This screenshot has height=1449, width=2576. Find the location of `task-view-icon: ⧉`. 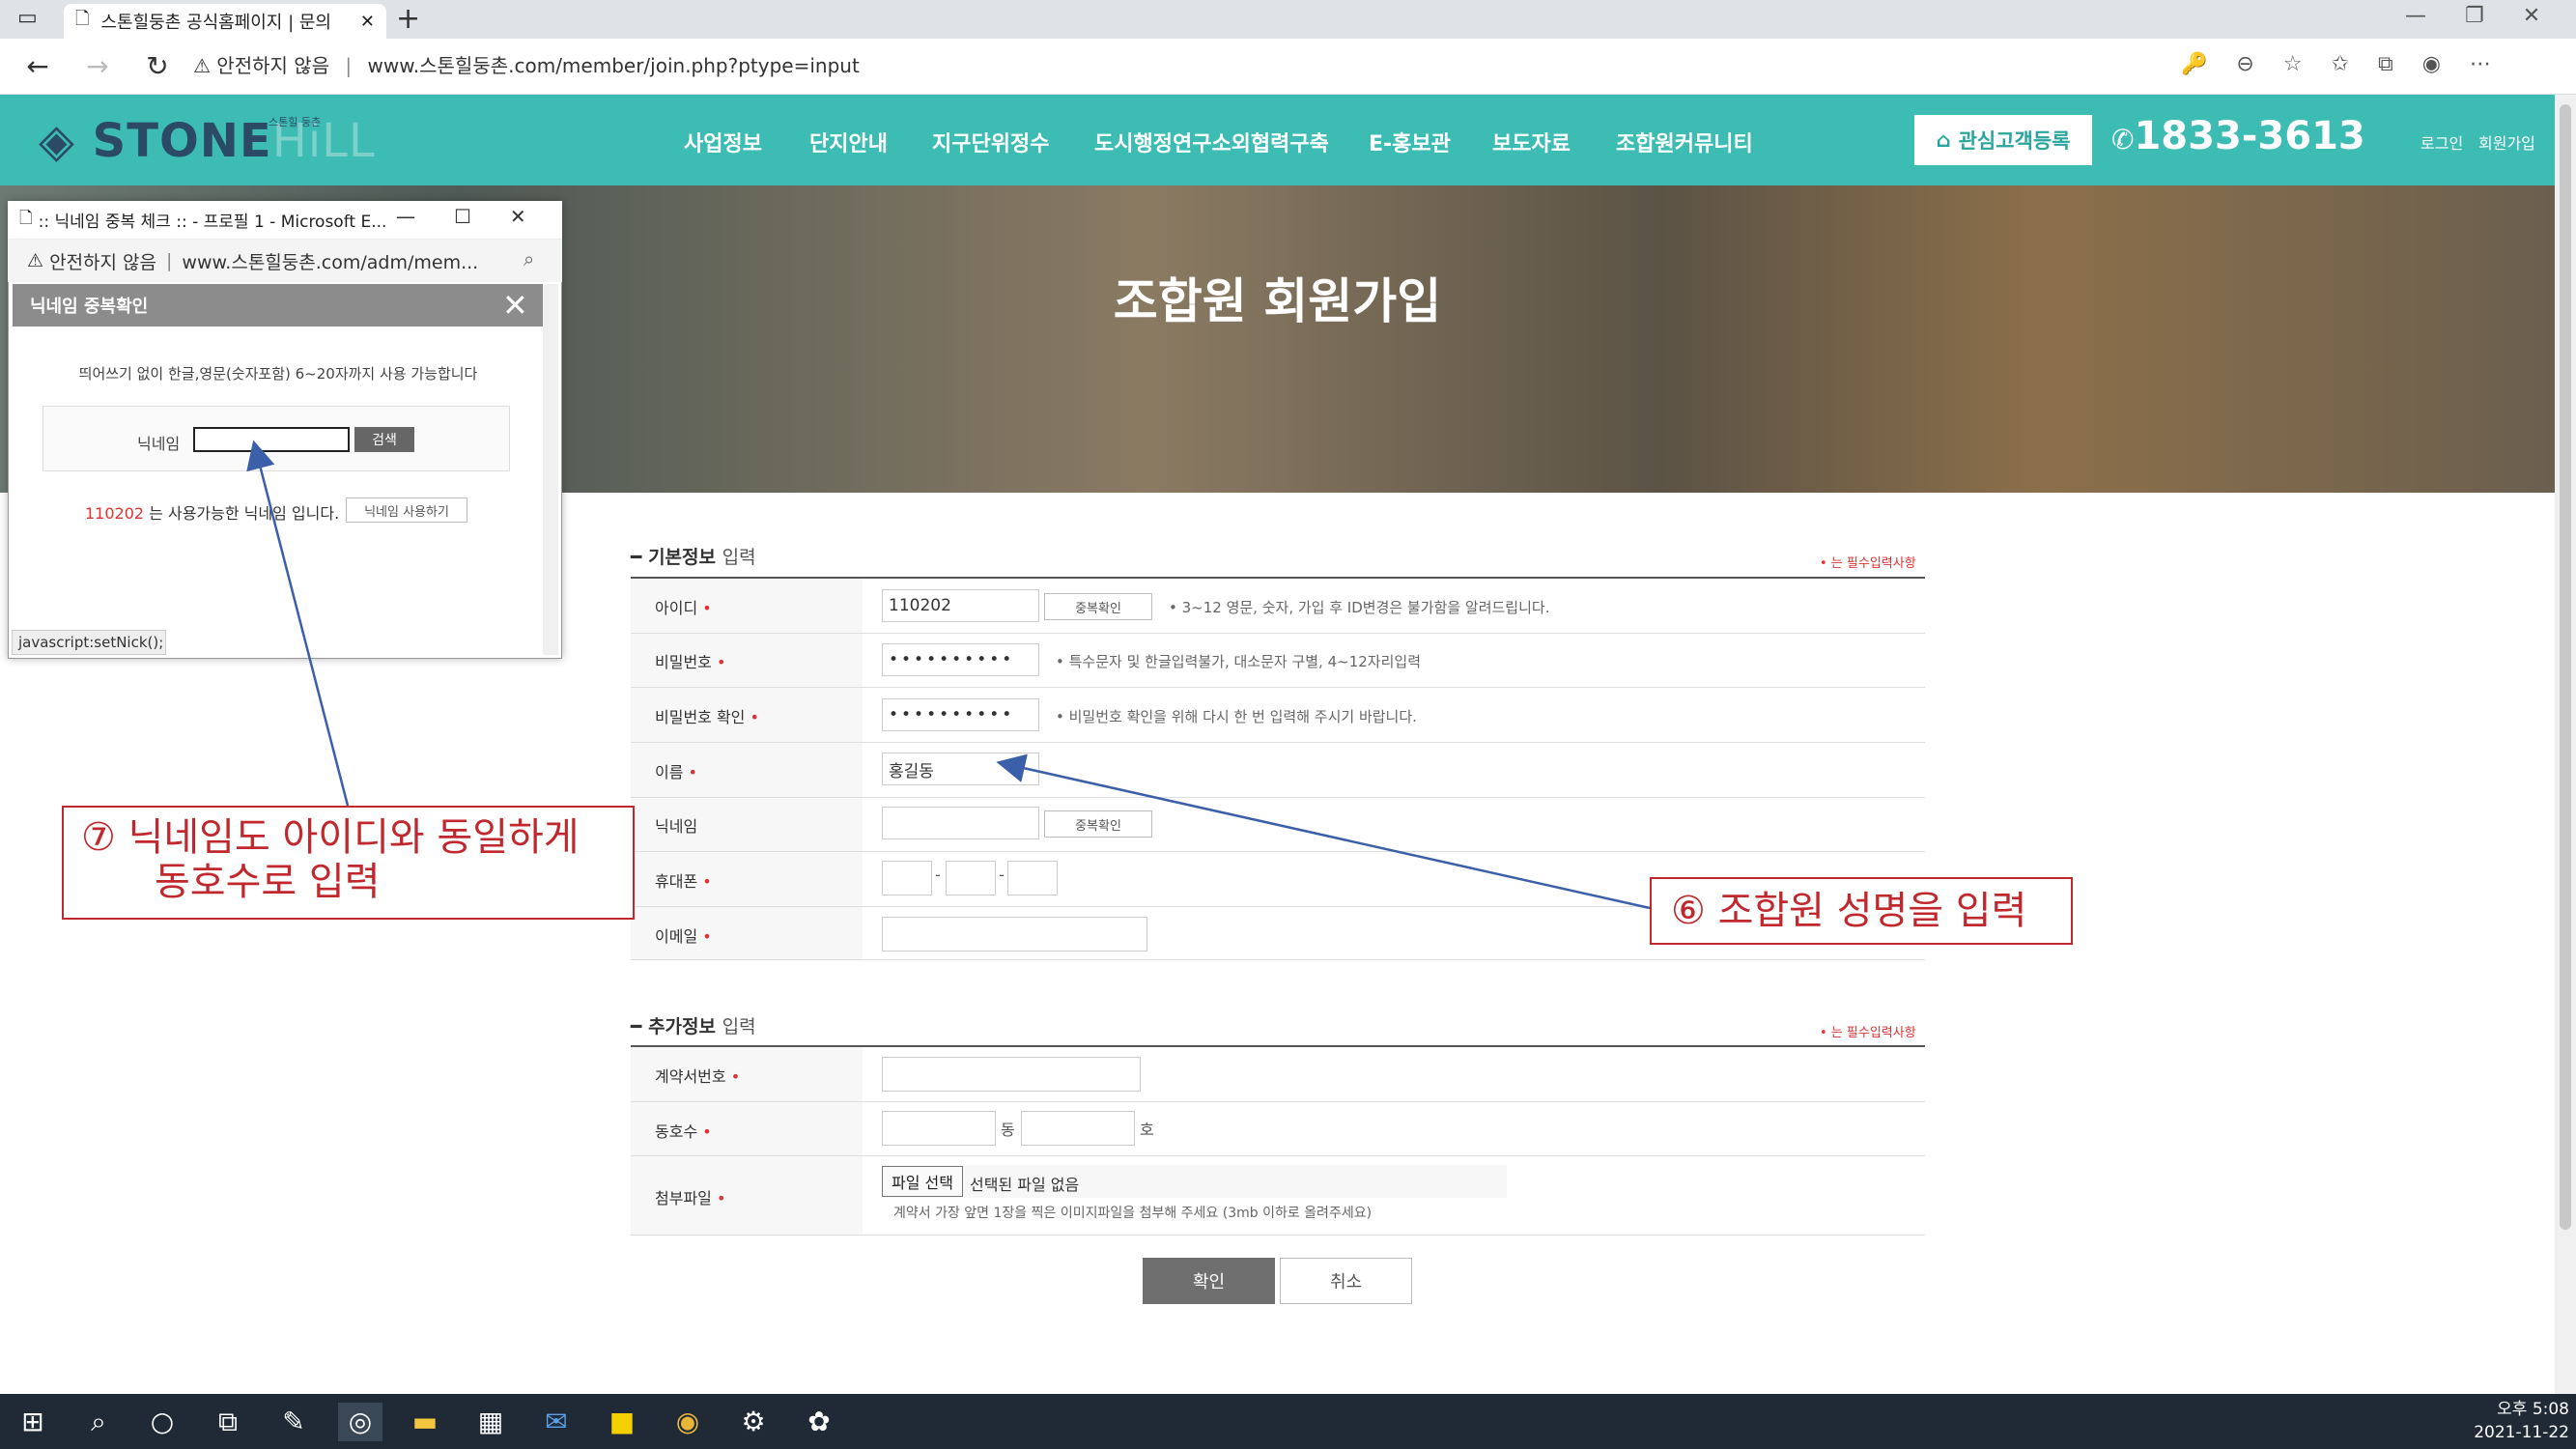

task-view-icon: ⧉ is located at coordinates (228, 1422).